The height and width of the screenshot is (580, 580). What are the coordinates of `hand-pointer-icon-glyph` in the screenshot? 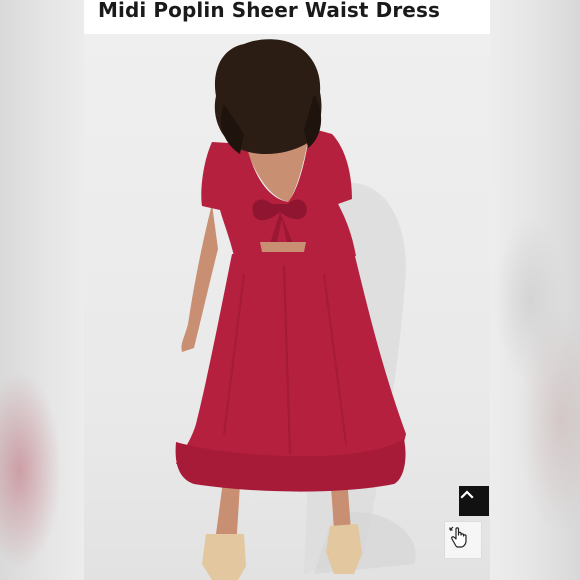 It's located at (458, 537).